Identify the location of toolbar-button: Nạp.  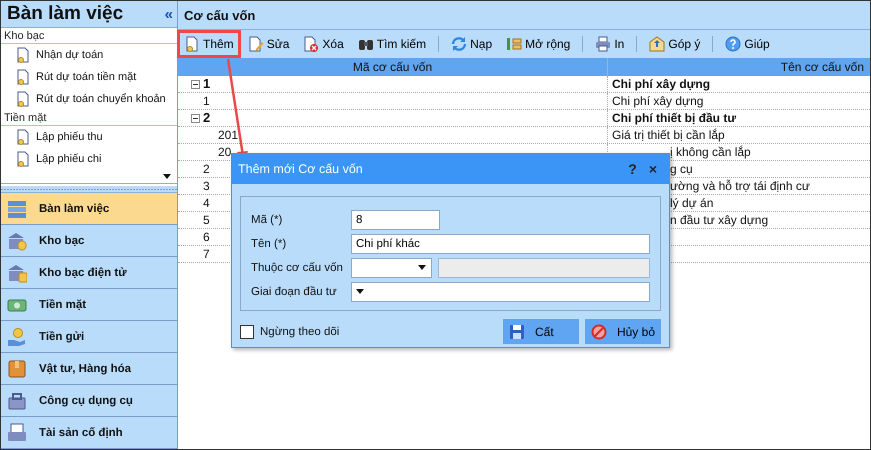
(471, 44).